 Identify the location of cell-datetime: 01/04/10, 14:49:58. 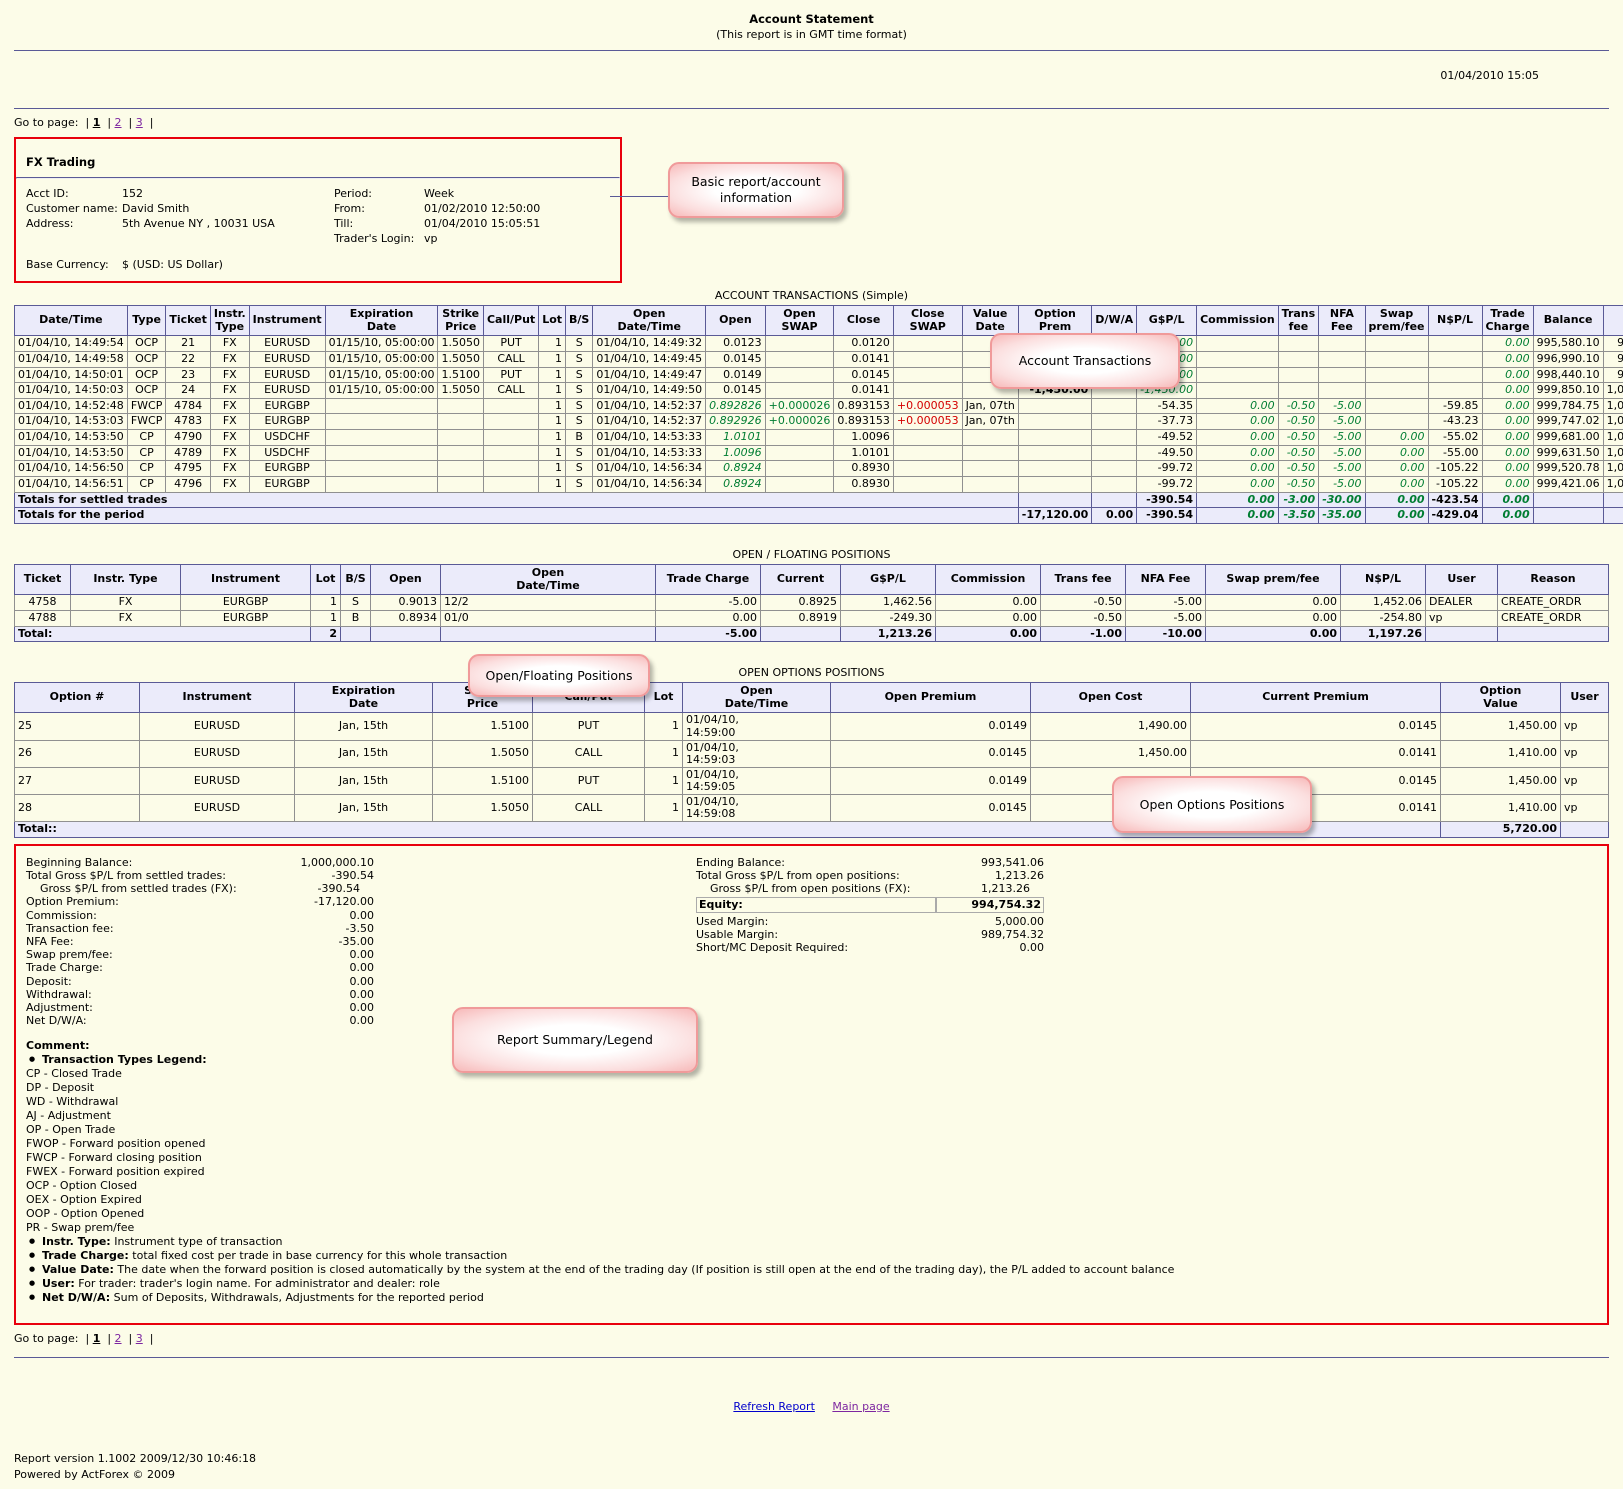
(71, 359).